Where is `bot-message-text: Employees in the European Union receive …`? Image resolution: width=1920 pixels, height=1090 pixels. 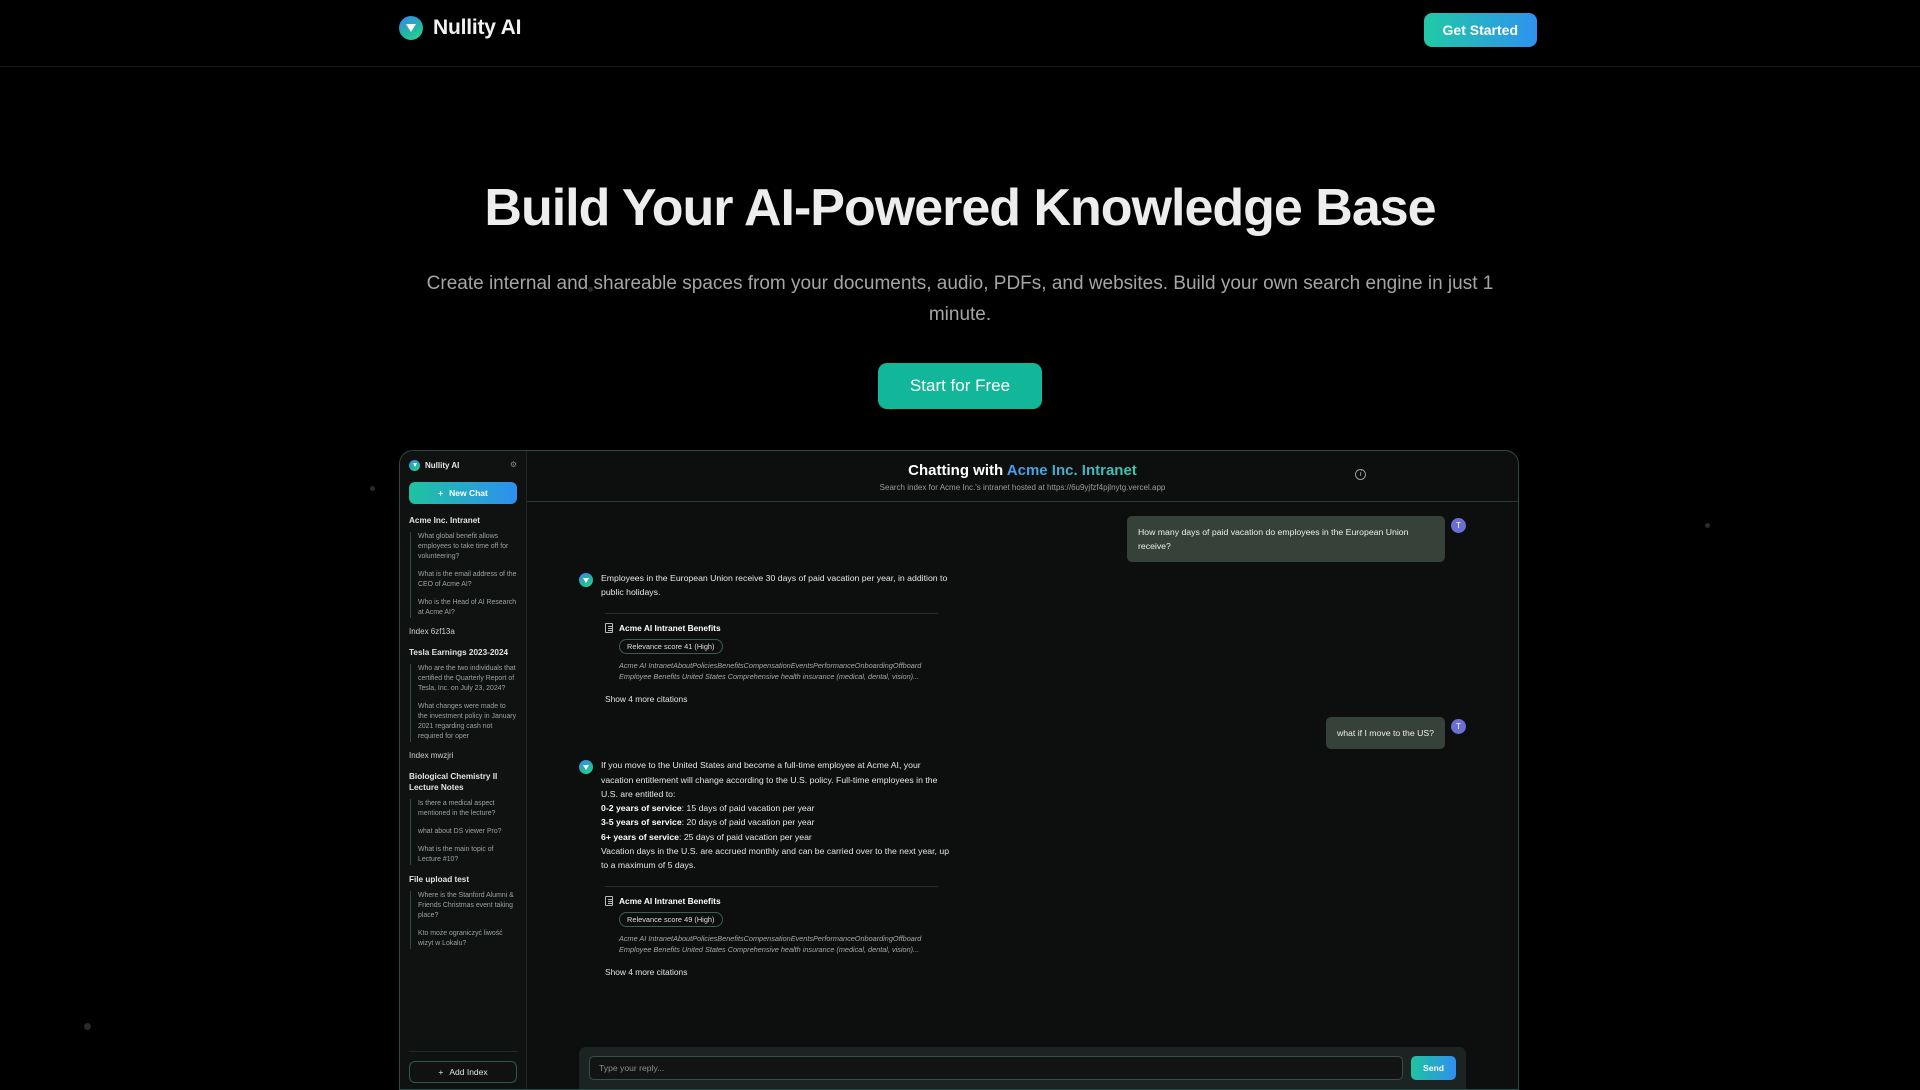
bot-message-text: Employees in the European Union receive … is located at coordinates (774, 585).